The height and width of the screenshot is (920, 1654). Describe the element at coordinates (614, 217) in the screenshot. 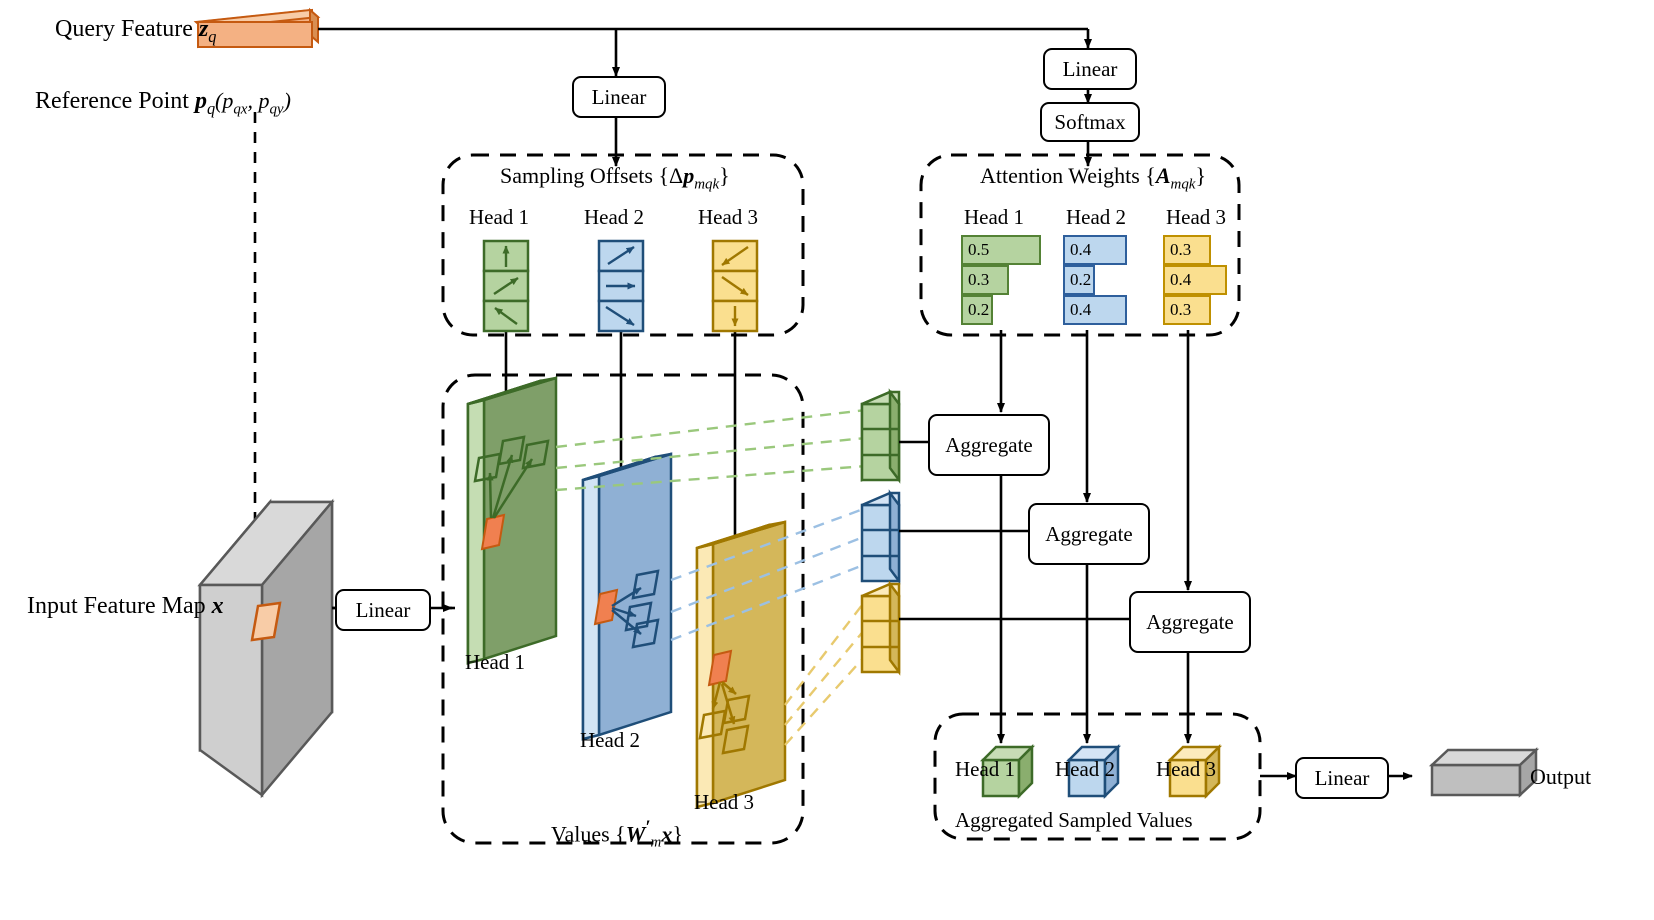

I see `offsets-head-2-label: Head 2` at that location.